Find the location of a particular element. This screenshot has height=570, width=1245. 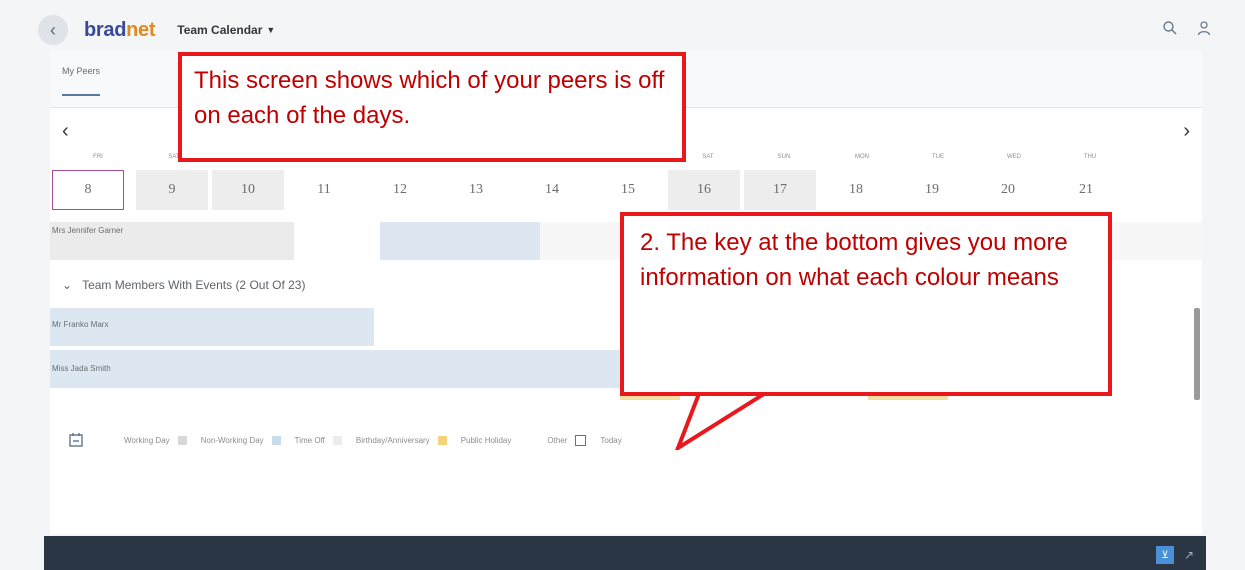

calendar-legend-icon is located at coordinates (76, 440).